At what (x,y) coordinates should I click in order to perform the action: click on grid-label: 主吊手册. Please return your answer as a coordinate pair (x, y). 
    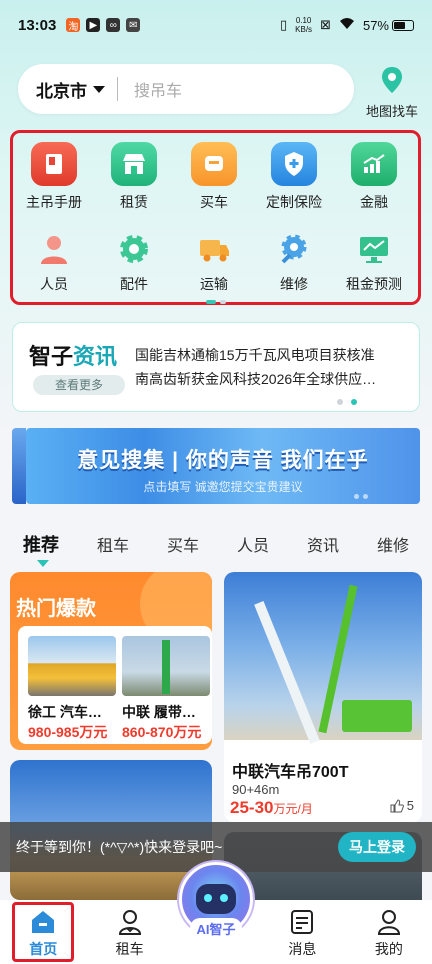
    Looking at the image, I should click on (54, 202).